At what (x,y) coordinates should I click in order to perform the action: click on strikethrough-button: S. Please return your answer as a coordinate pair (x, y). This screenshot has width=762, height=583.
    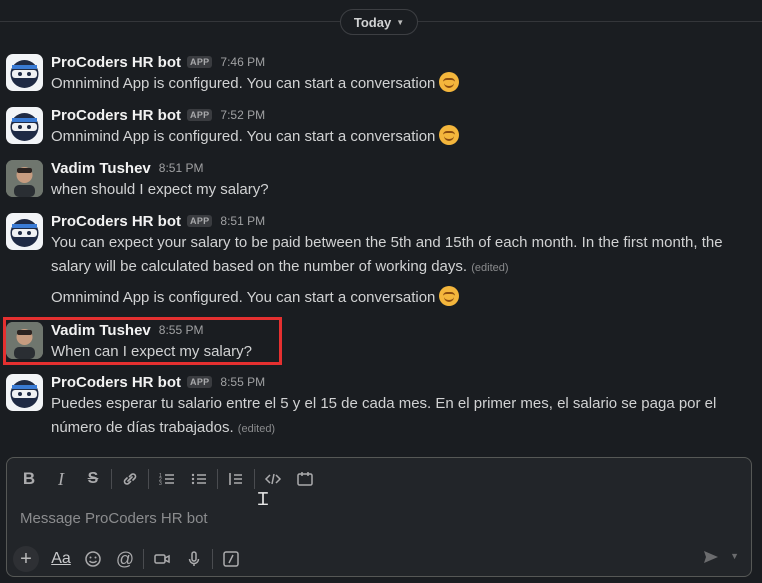
    Looking at the image, I should click on (93, 479).